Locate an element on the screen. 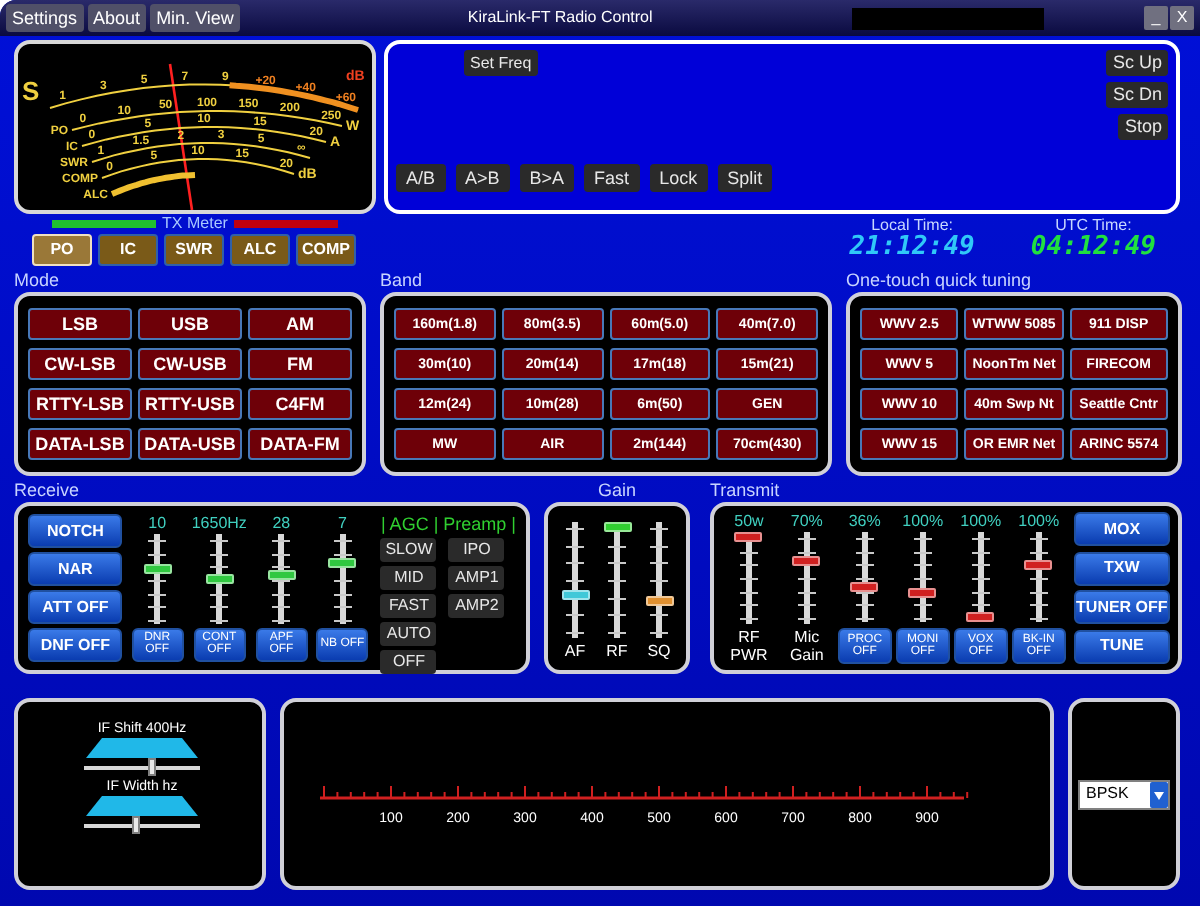  vfo-button: Lock is located at coordinates (678, 178).